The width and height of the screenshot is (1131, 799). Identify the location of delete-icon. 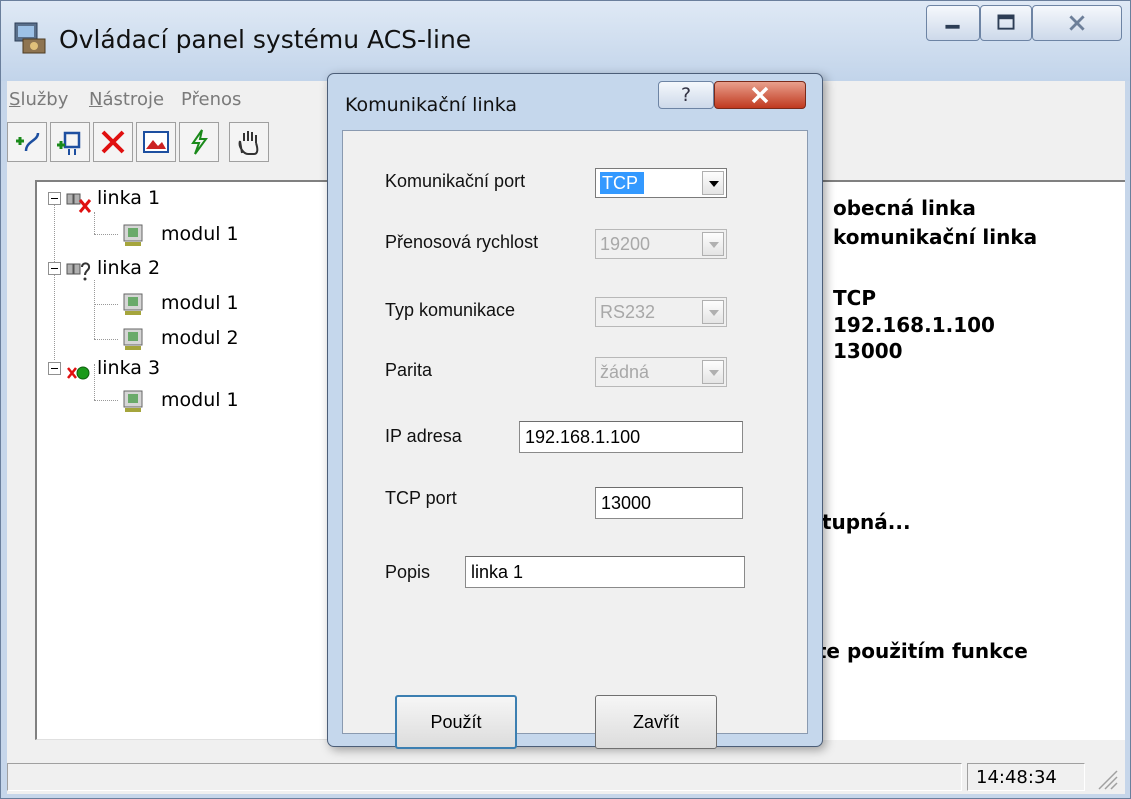
(113, 142).